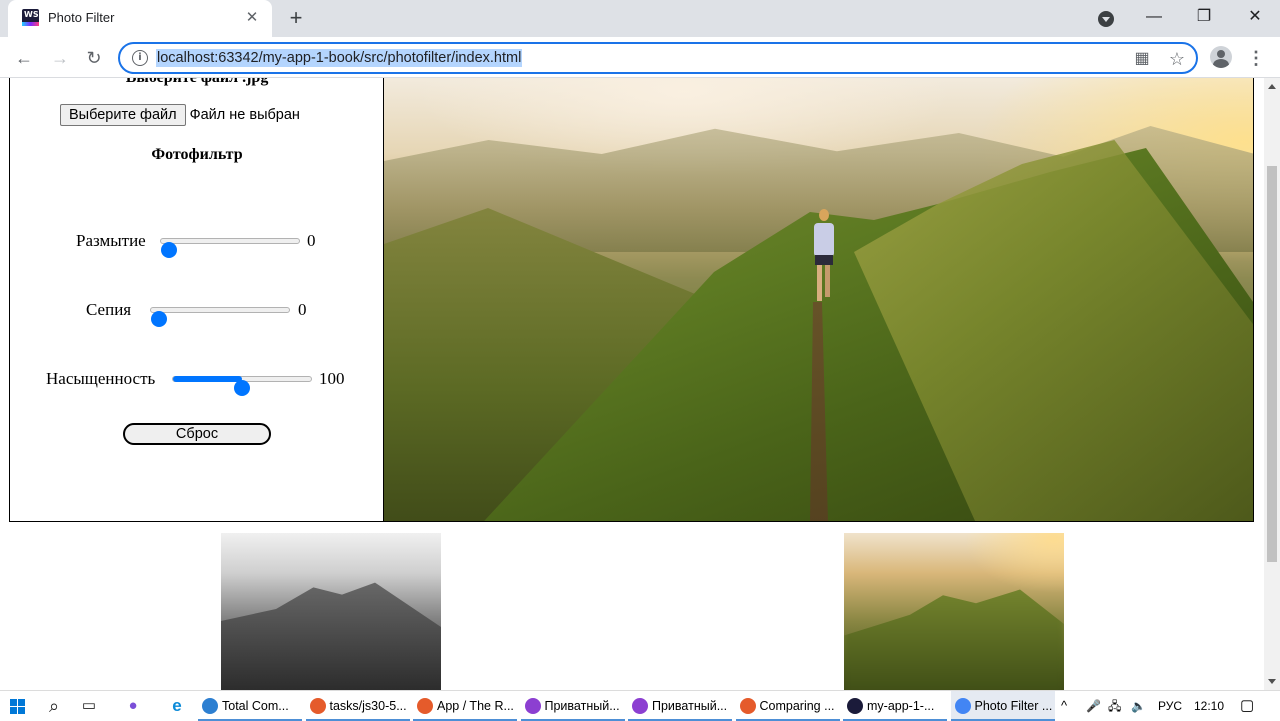 This screenshot has width=1280, height=721. Describe the element at coordinates (1256, 58) in the screenshot. I see `browser-menu-icon: ⋮` at that location.